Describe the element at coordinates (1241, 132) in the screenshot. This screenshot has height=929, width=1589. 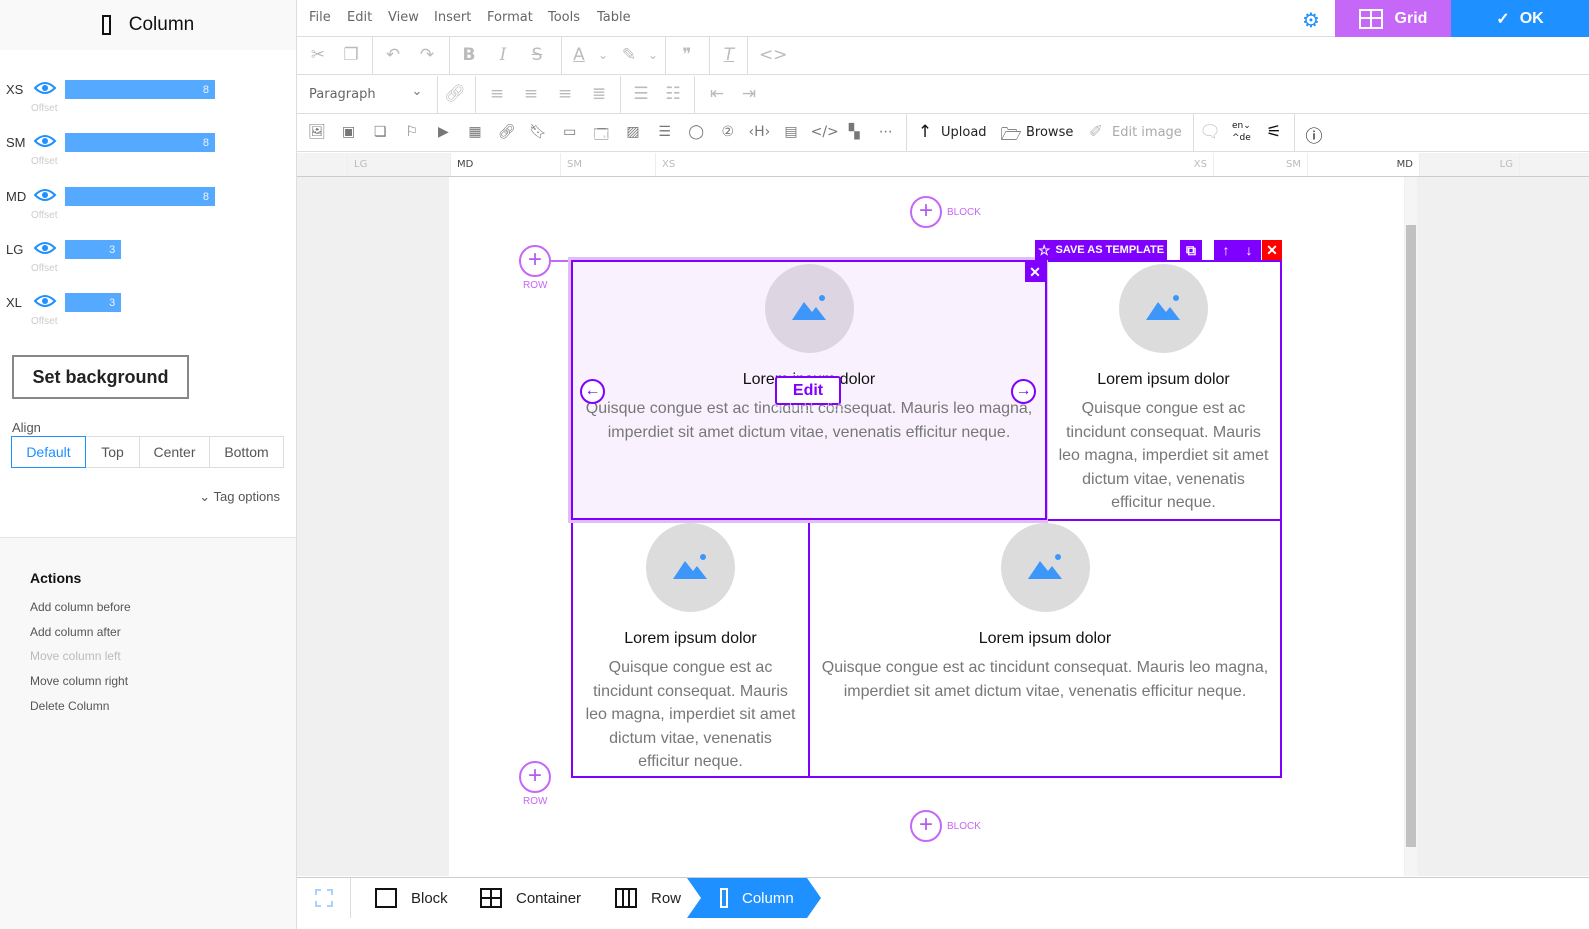
I see `translate-button: en⌄ ^de` at that location.